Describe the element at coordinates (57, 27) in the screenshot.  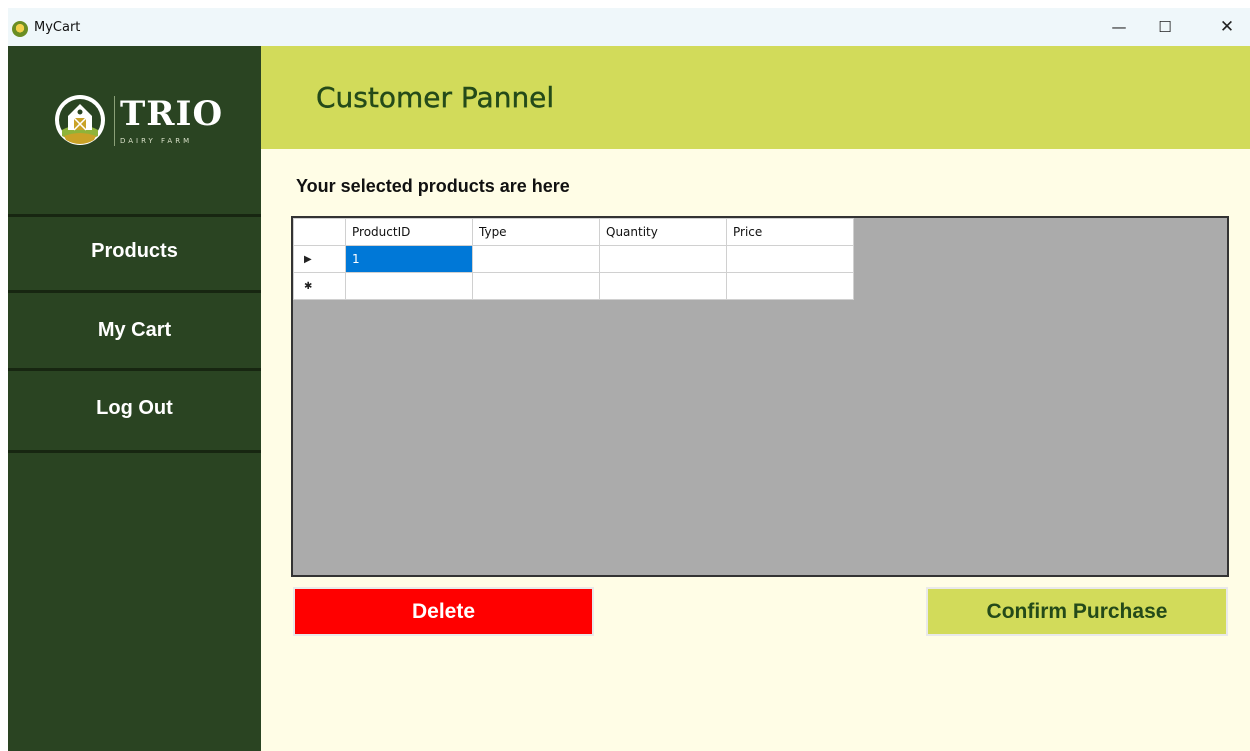
I see `window-title: MyCart` at that location.